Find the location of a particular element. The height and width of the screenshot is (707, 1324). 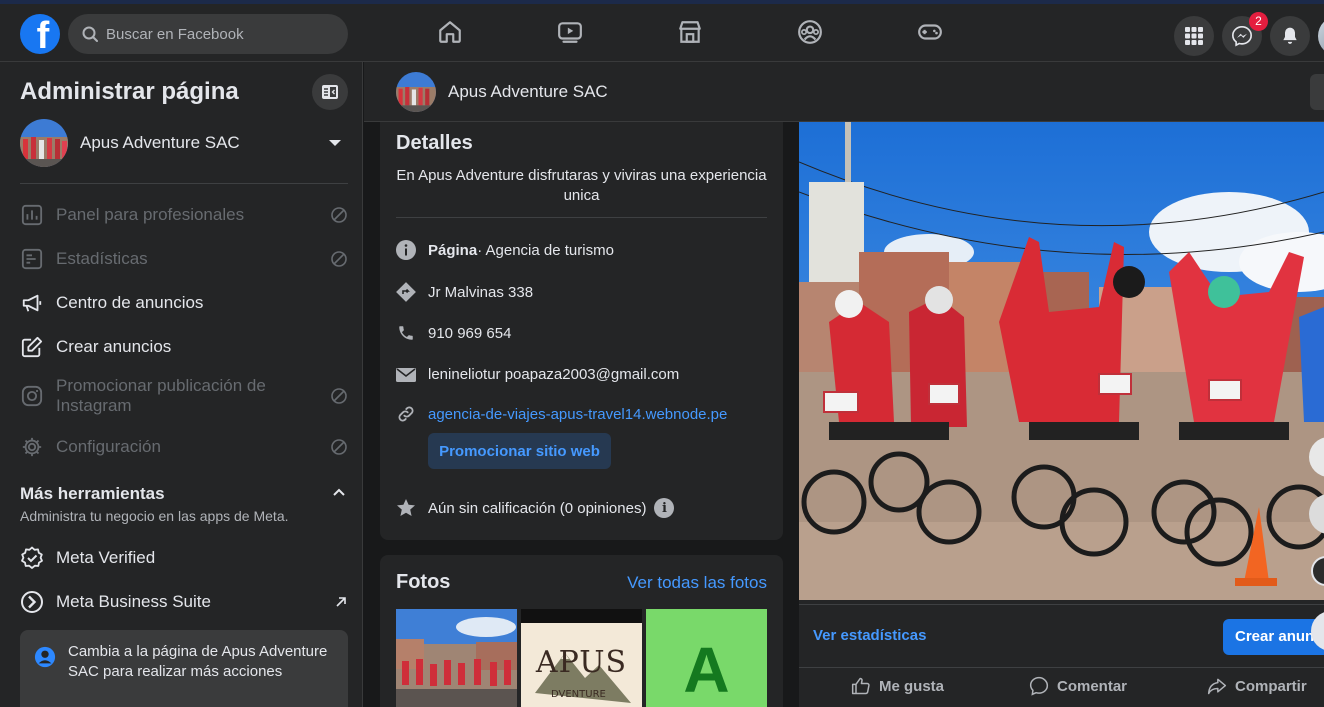

comment-button: Comentar is located at coordinates (1078, 686).